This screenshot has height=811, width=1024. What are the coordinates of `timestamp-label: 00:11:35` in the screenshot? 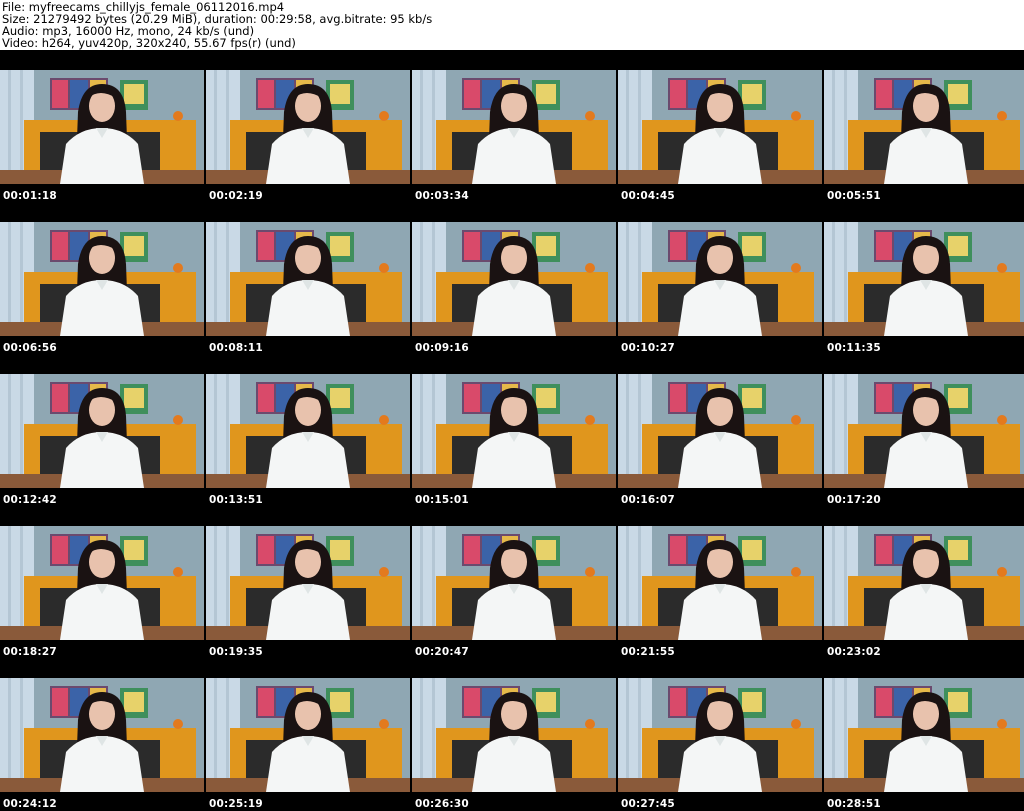 It's located at (854, 348).